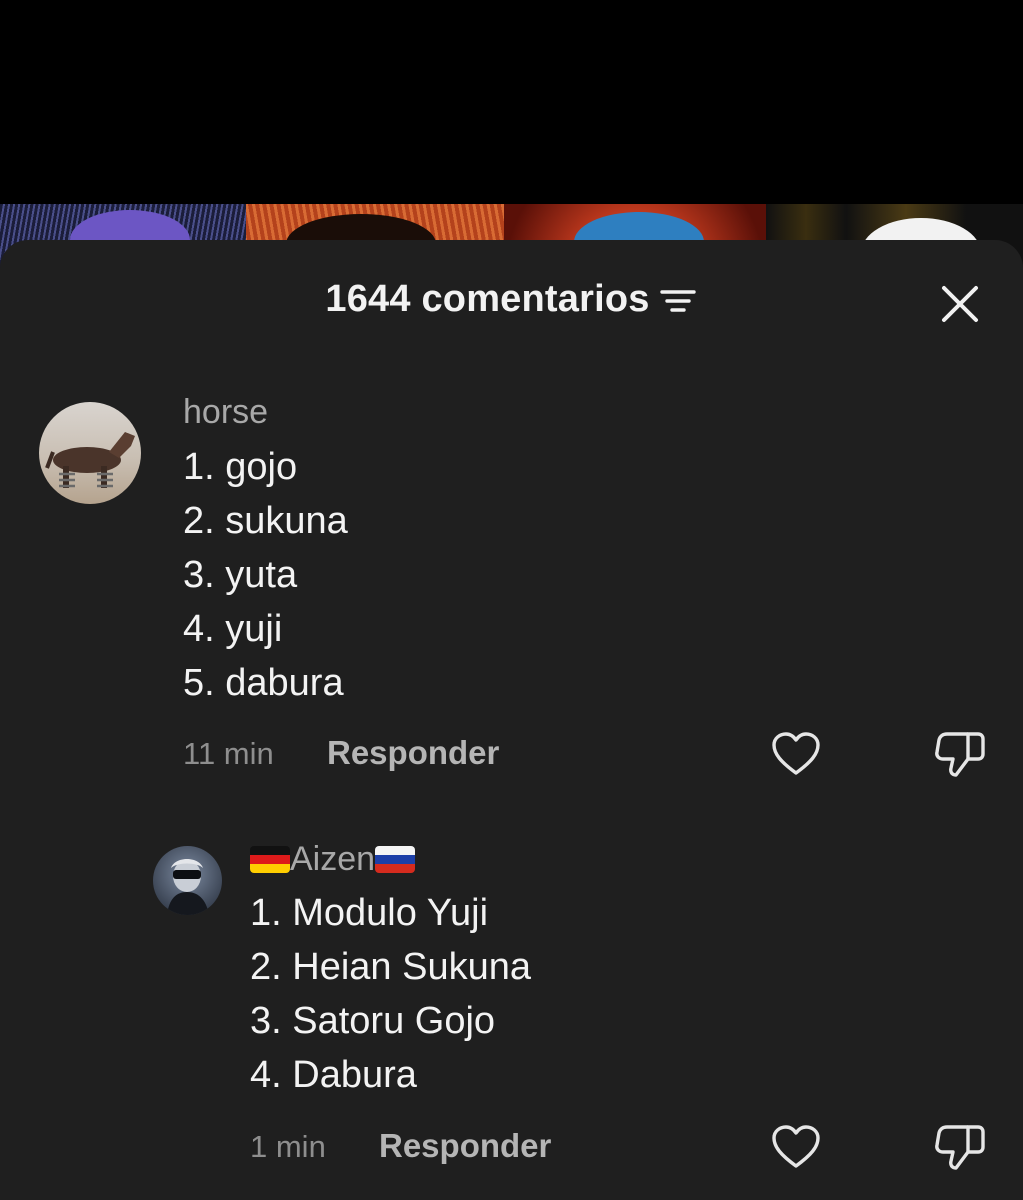 Image resolution: width=1023 pixels, height=1200 pixels. What do you see at coordinates (265, 521) in the screenshot?
I see `comment-text-line: 2. sukuna` at bounding box center [265, 521].